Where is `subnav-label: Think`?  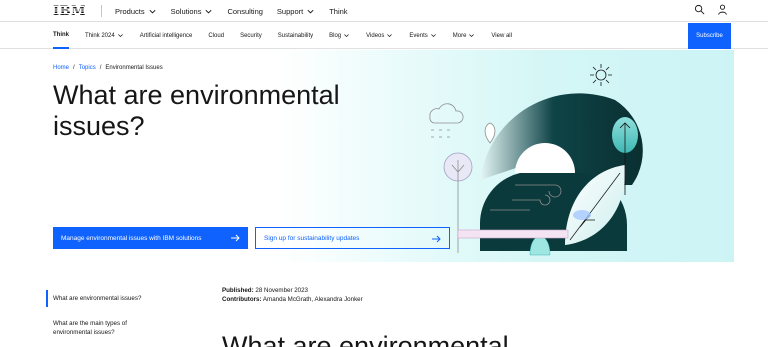
subnav-label: Think is located at coordinates (61, 34).